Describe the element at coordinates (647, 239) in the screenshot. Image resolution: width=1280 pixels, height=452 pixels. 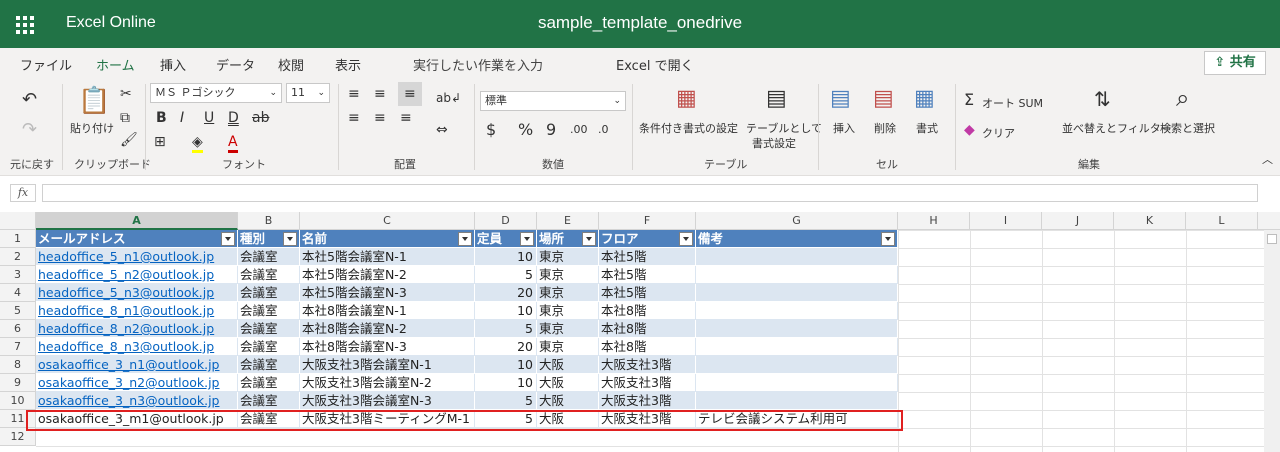
I see `header-cell-floor: フロア` at that location.